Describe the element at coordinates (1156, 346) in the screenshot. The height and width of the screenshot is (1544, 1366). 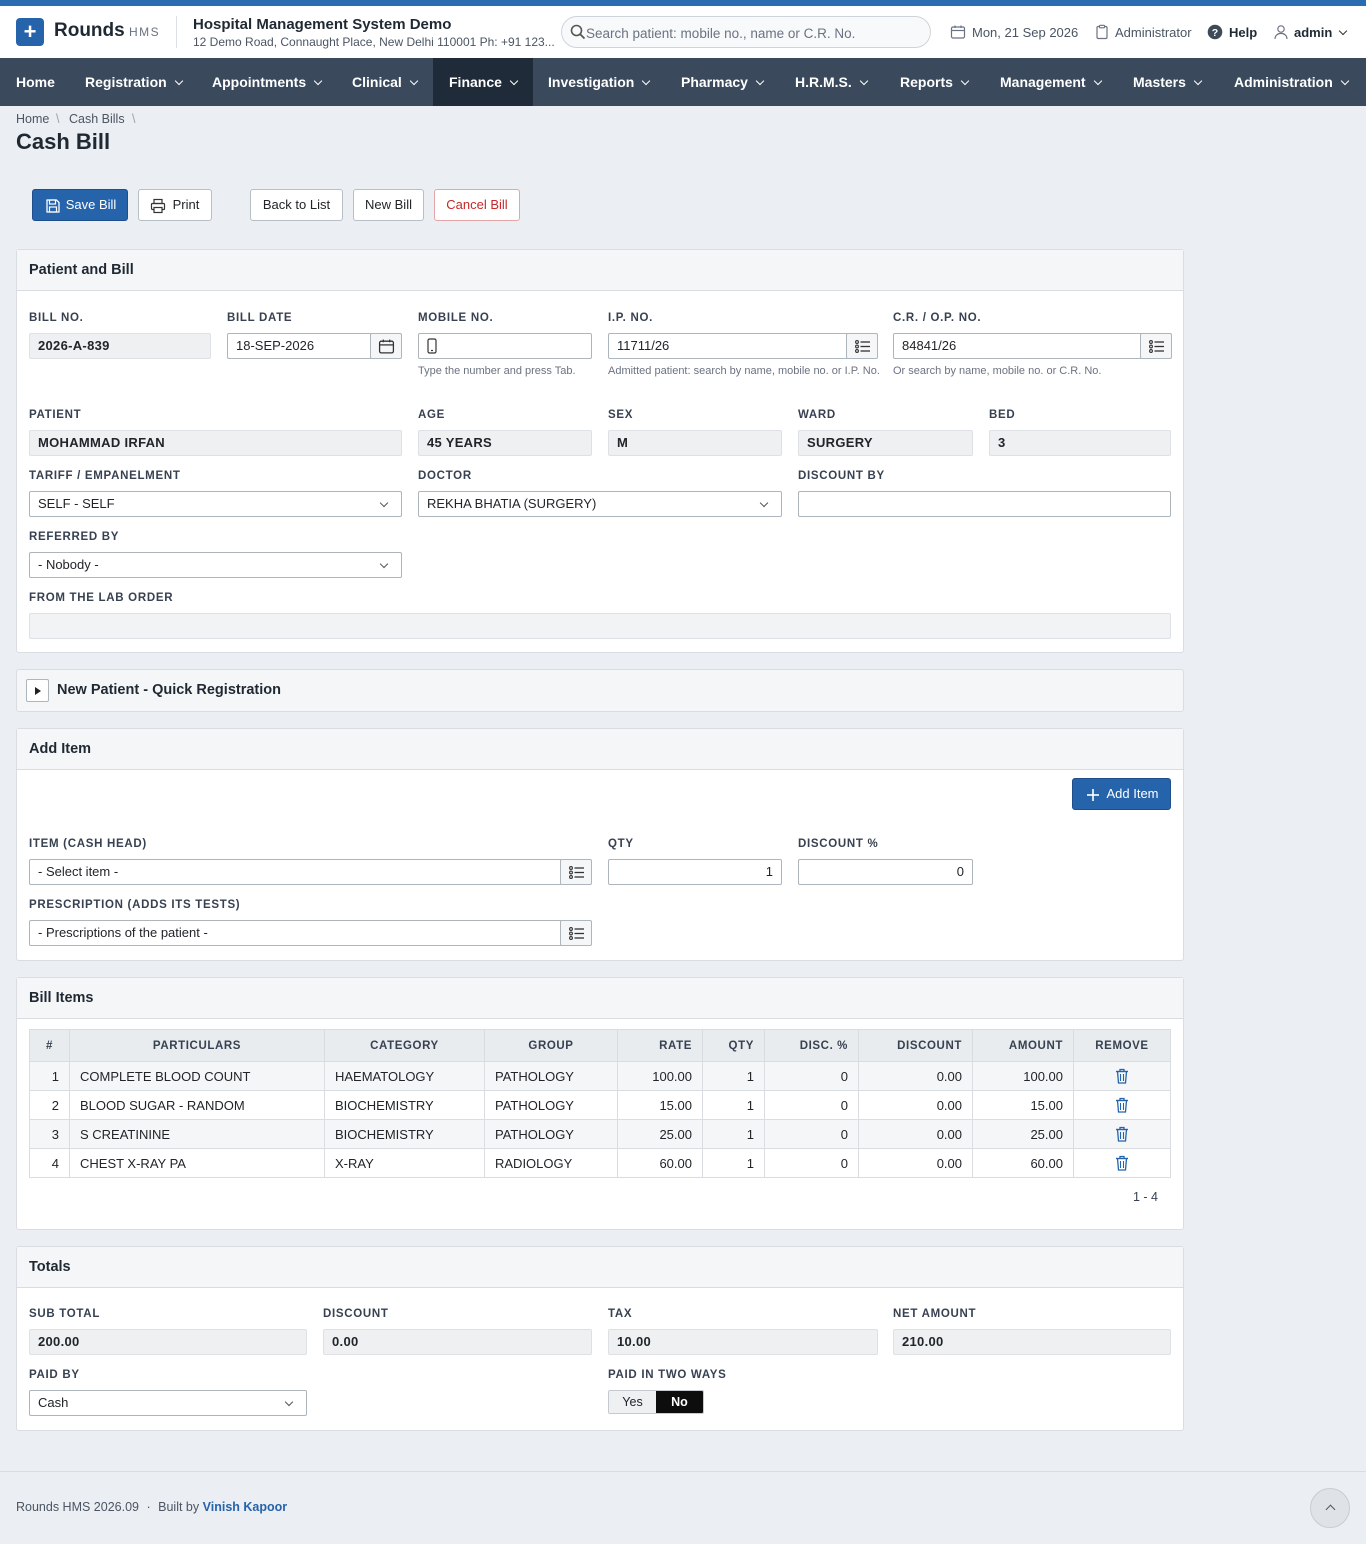
I see `cr-lookup-button` at that location.